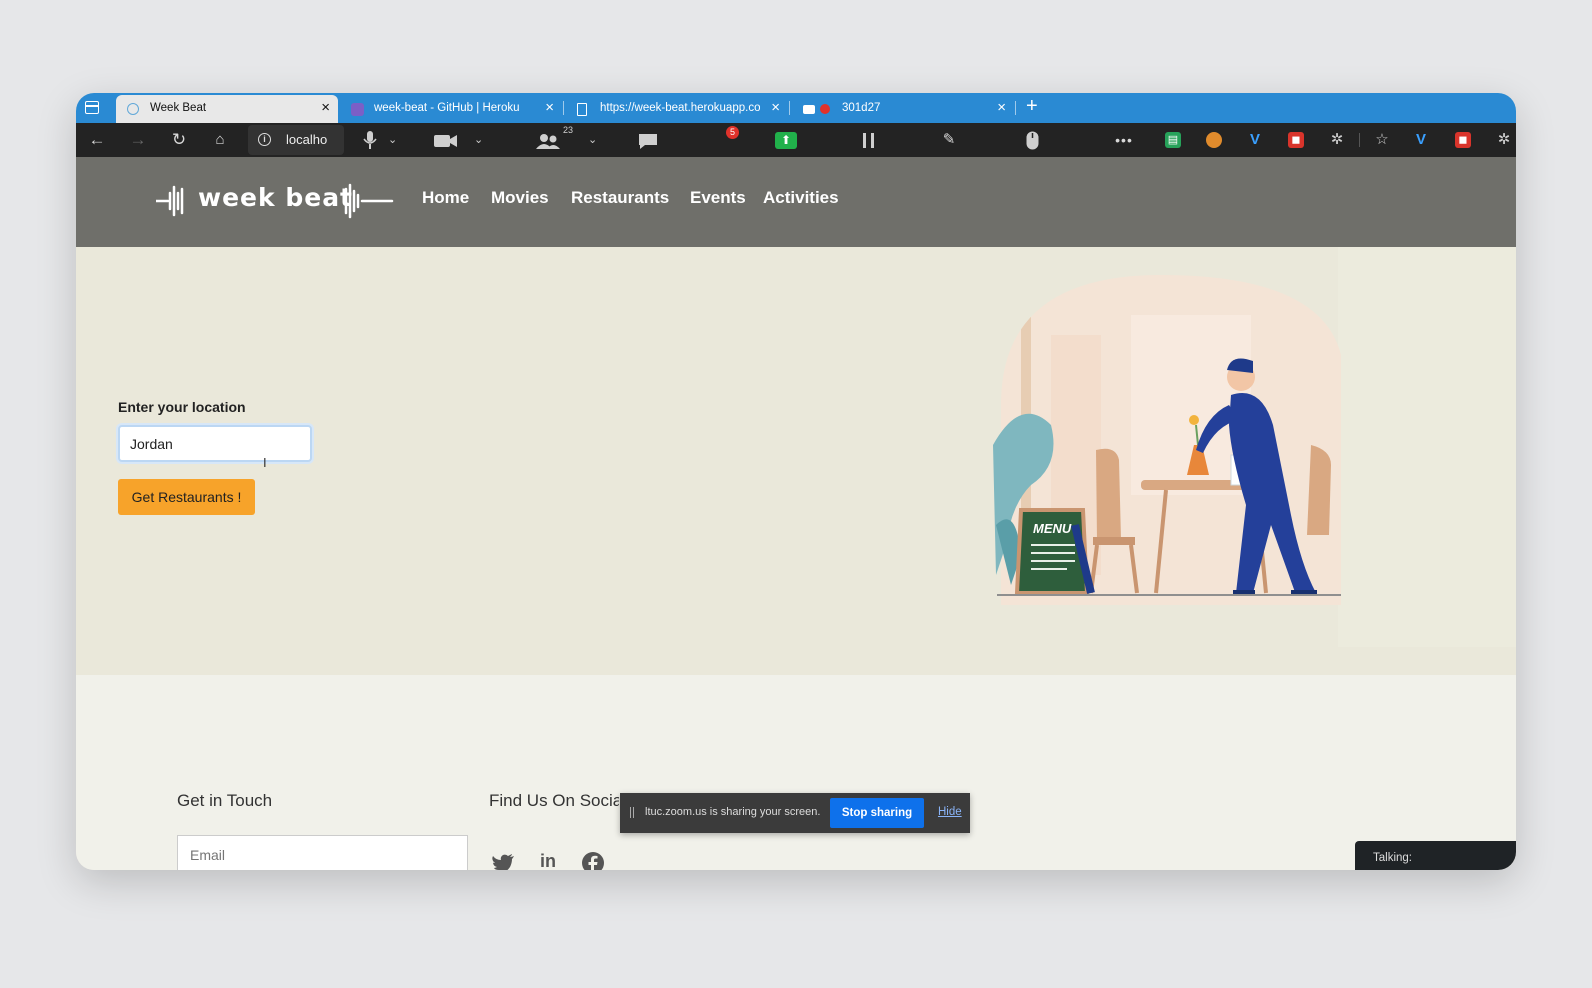 The height and width of the screenshot is (988, 1592). Describe the element at coordinates (1167, 440) in the screenshot. I see `restaurant-waiter-illustration: MENU` at that location.